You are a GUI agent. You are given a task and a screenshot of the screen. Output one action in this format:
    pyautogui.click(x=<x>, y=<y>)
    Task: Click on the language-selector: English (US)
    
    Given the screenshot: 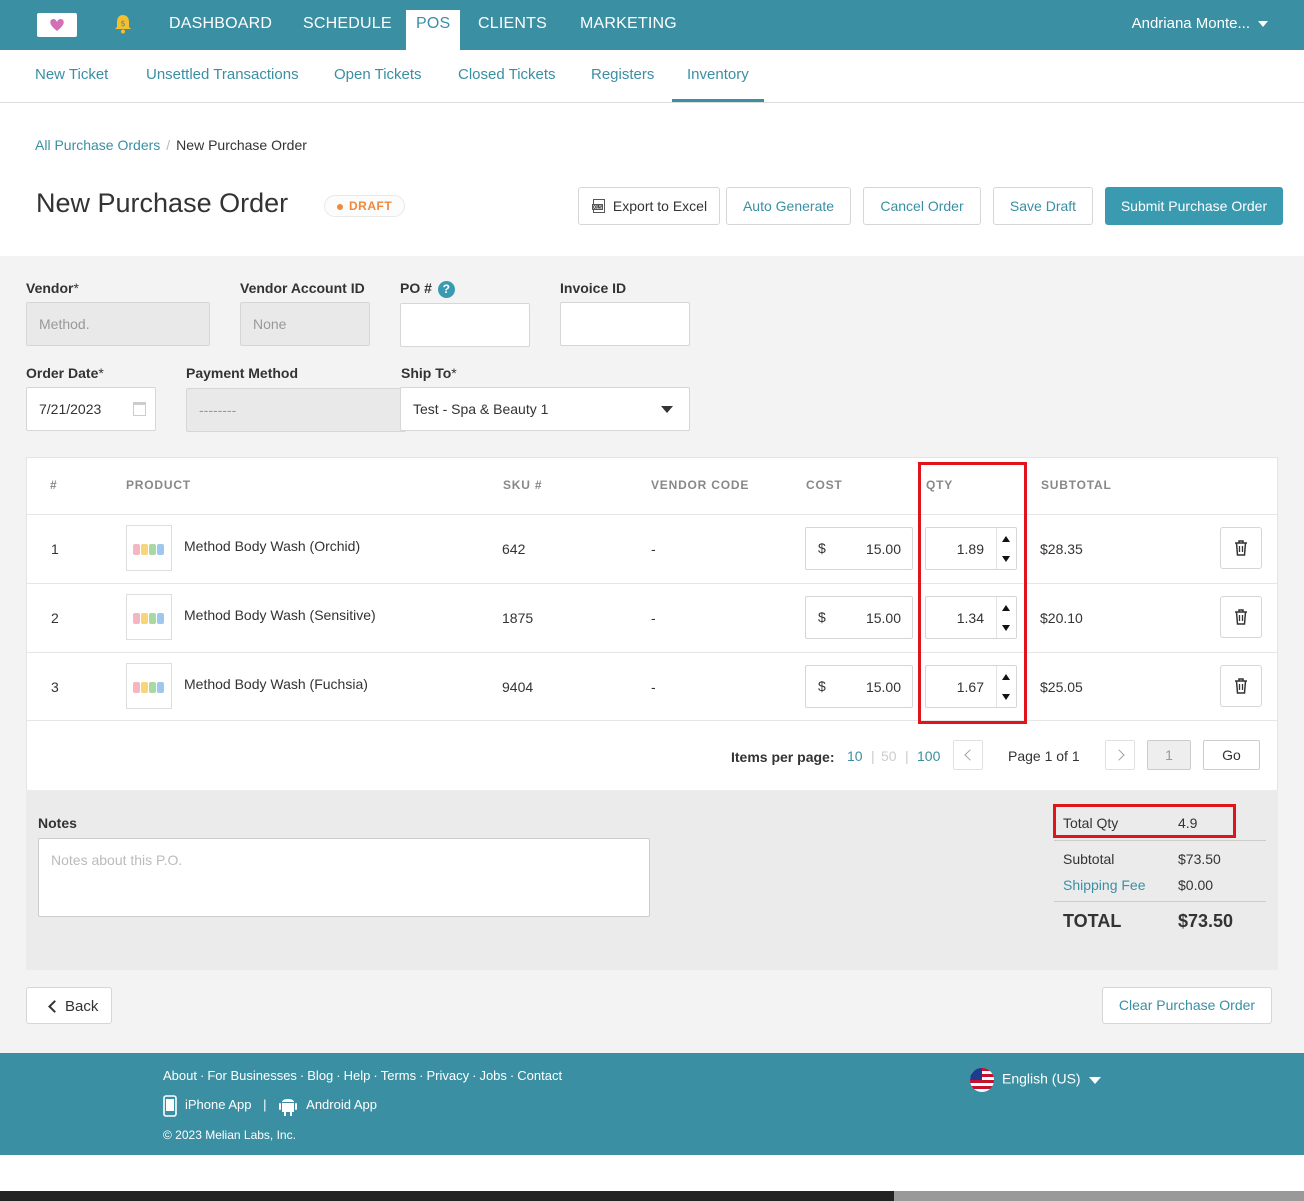 What is the action you would take?
    pyautogui.click(x=1035, y=1080)
    